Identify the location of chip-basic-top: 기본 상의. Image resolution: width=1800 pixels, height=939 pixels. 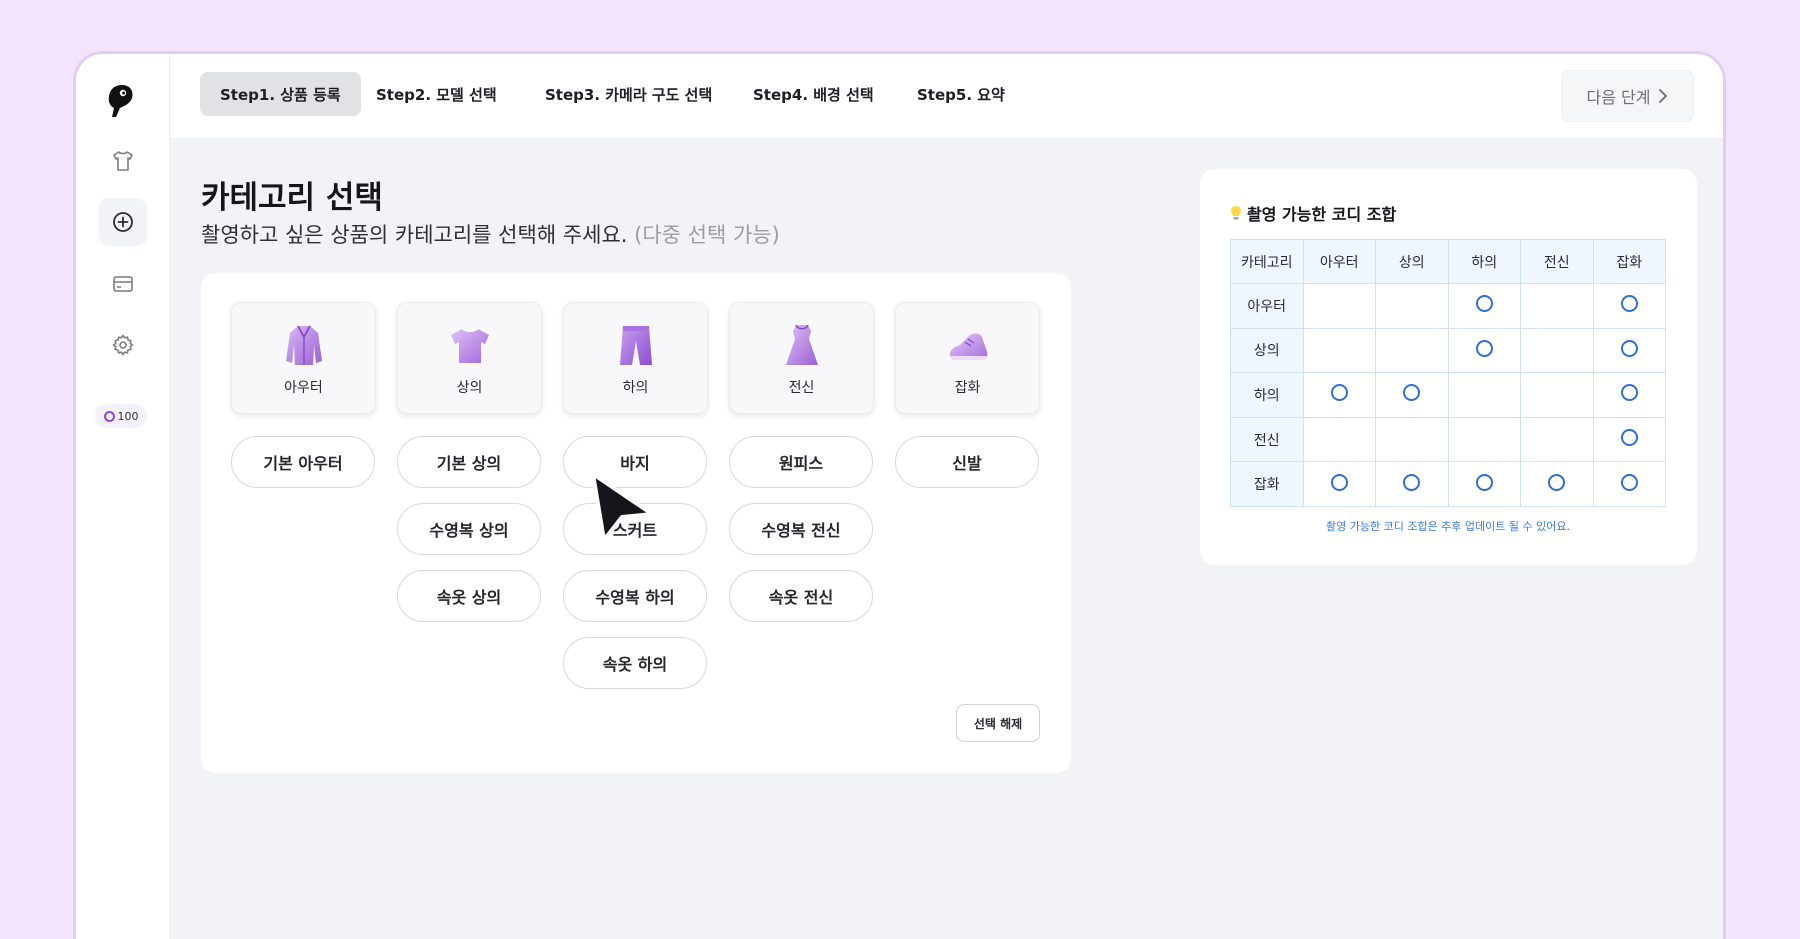
(469, 462).